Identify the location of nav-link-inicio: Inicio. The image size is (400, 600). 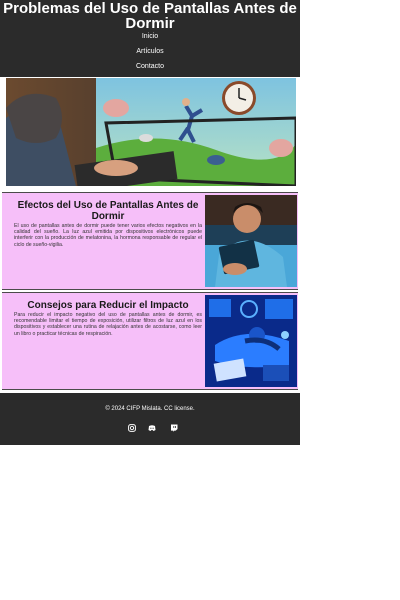
(150, 36).